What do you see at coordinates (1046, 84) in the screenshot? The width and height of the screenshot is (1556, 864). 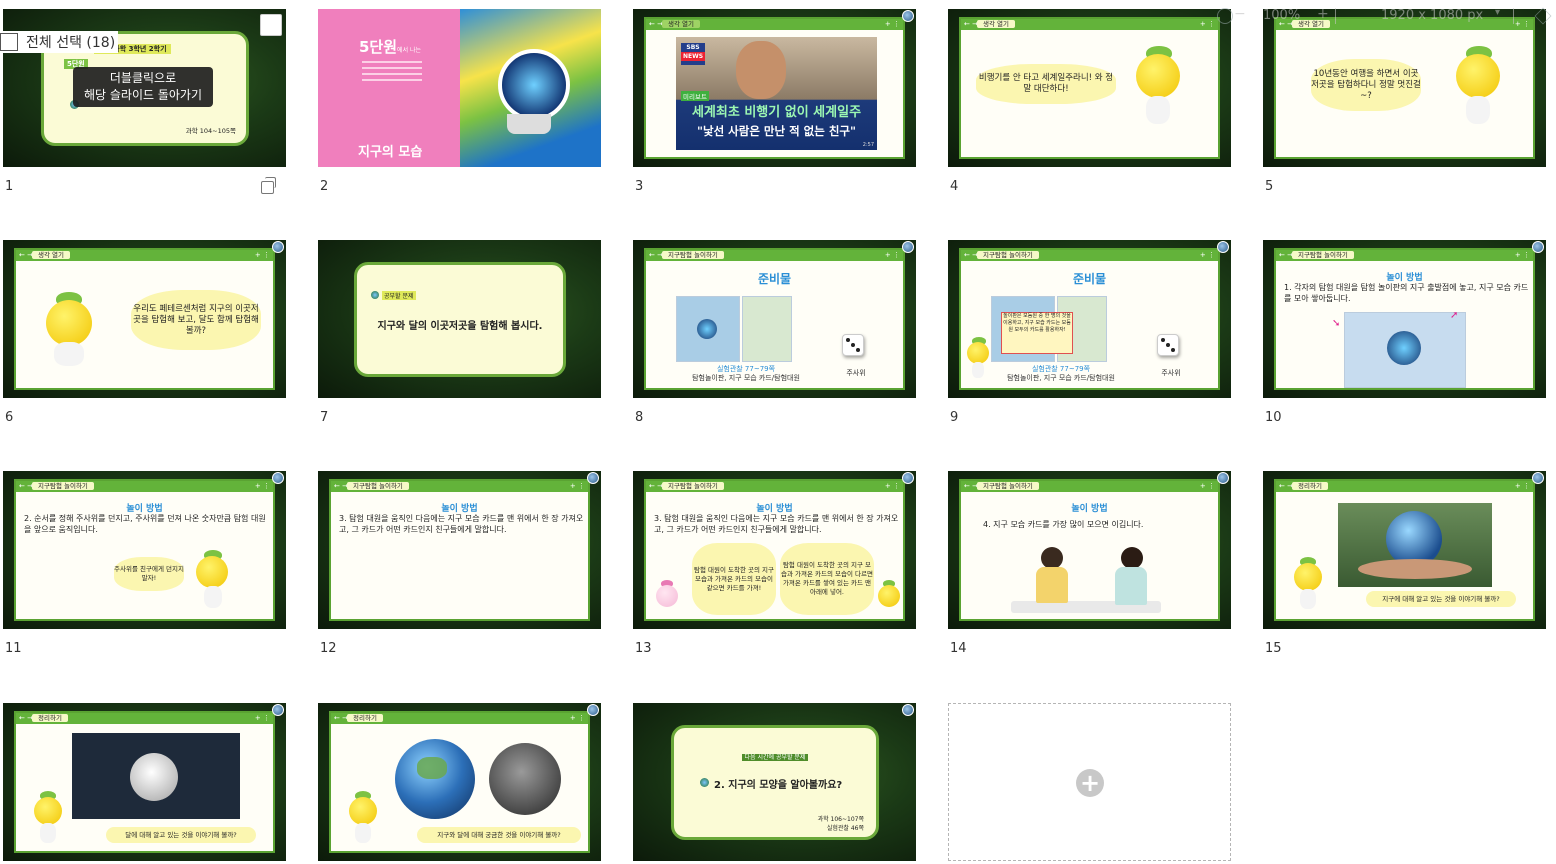 I see `speech-bubble: 비행기를 안 타고 세계일주라니! 와 정말 대단하다!` at bounding box center [1046, 84].